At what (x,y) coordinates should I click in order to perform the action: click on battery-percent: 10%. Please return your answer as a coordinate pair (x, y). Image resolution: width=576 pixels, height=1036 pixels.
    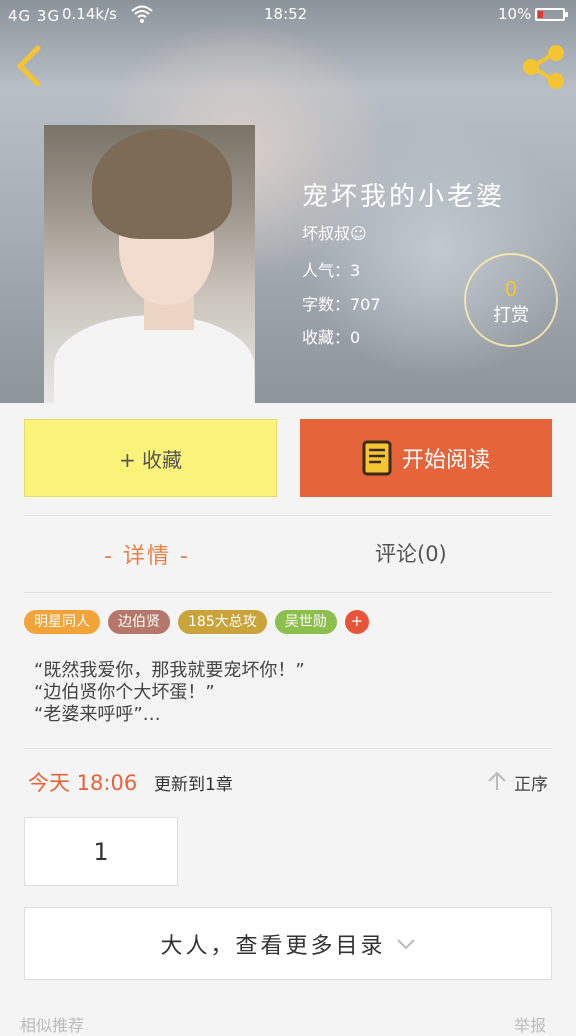
    Looking at the image, I should click on (515, 14).